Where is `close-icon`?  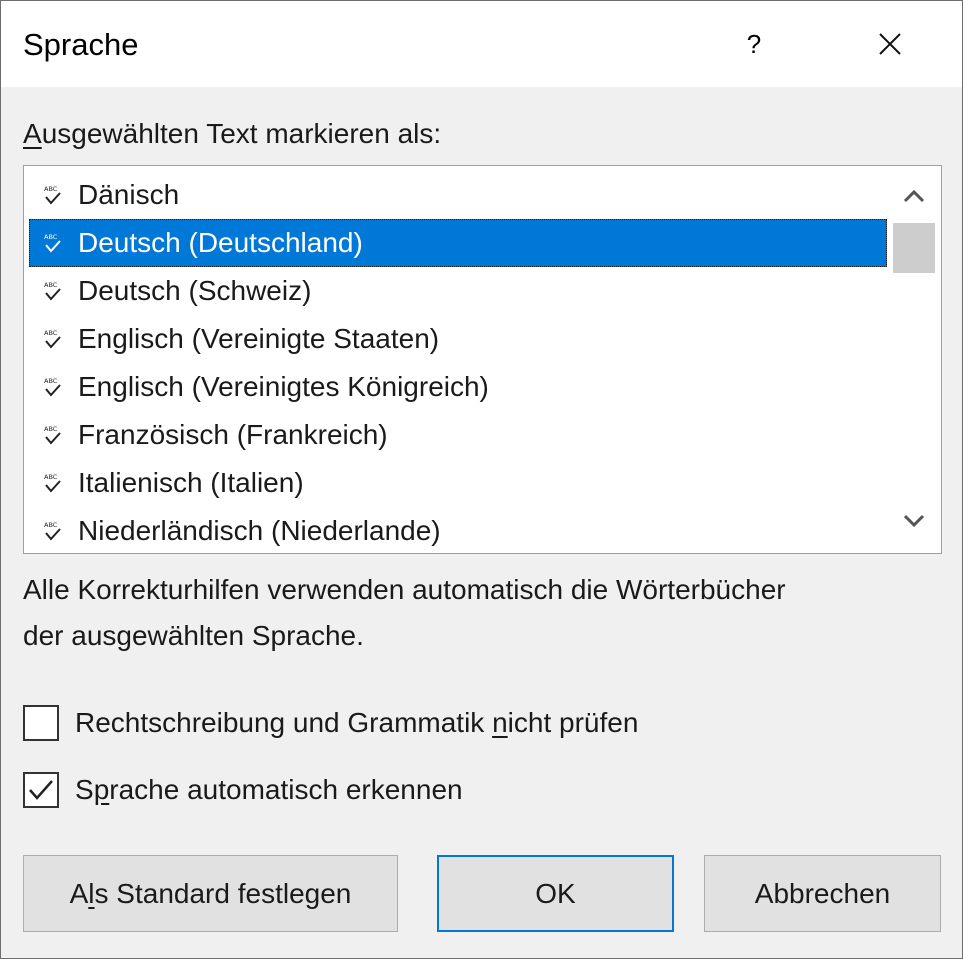
close-icon is located at coordinates (890, 44).